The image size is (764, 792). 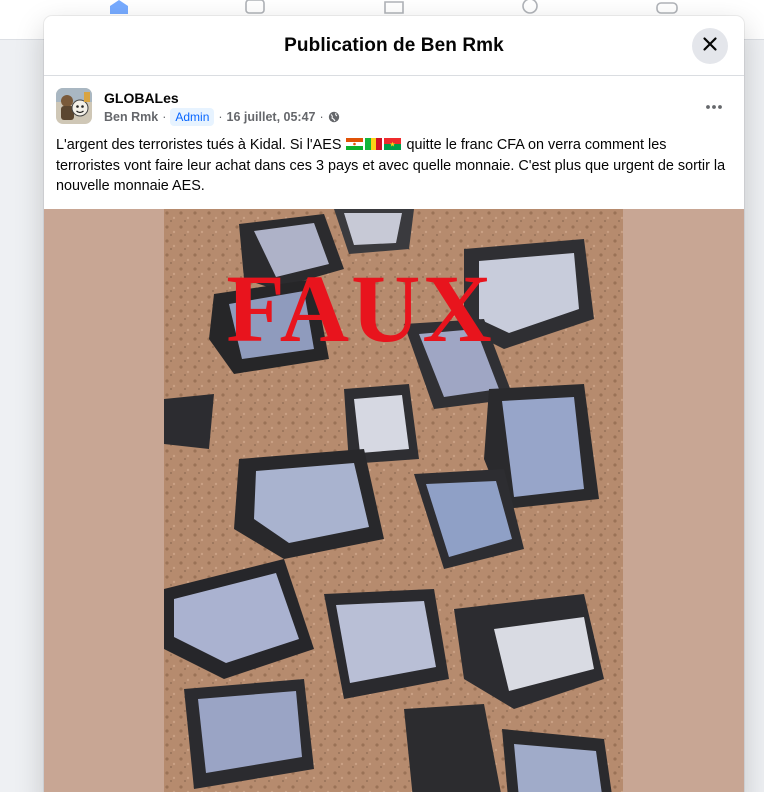 I want to click on watch-icon, so click(x=255, y=7).